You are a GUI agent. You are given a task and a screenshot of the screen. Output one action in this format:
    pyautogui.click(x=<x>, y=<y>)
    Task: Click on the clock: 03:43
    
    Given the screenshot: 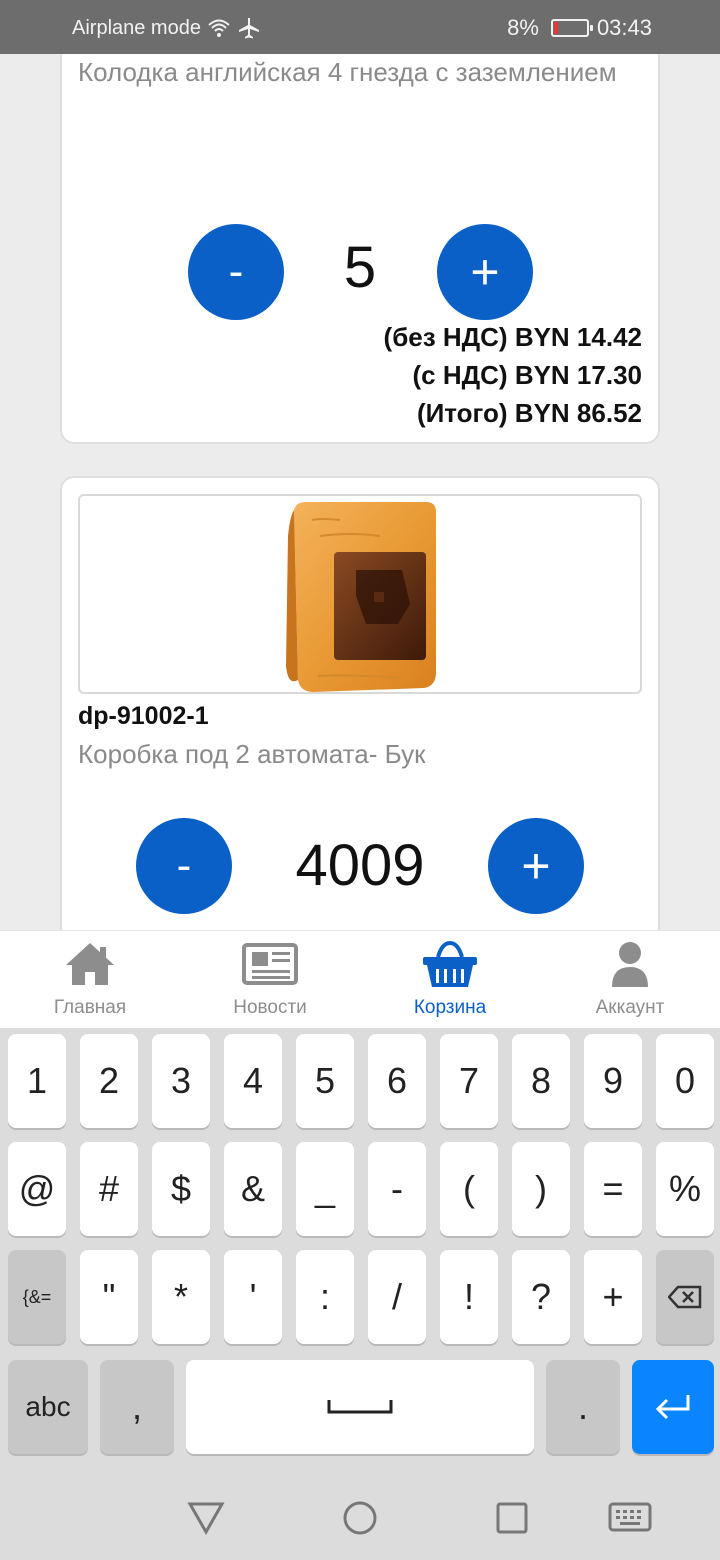 What is the action you would take?
    pyautogui.click(x=624, y=27)
    